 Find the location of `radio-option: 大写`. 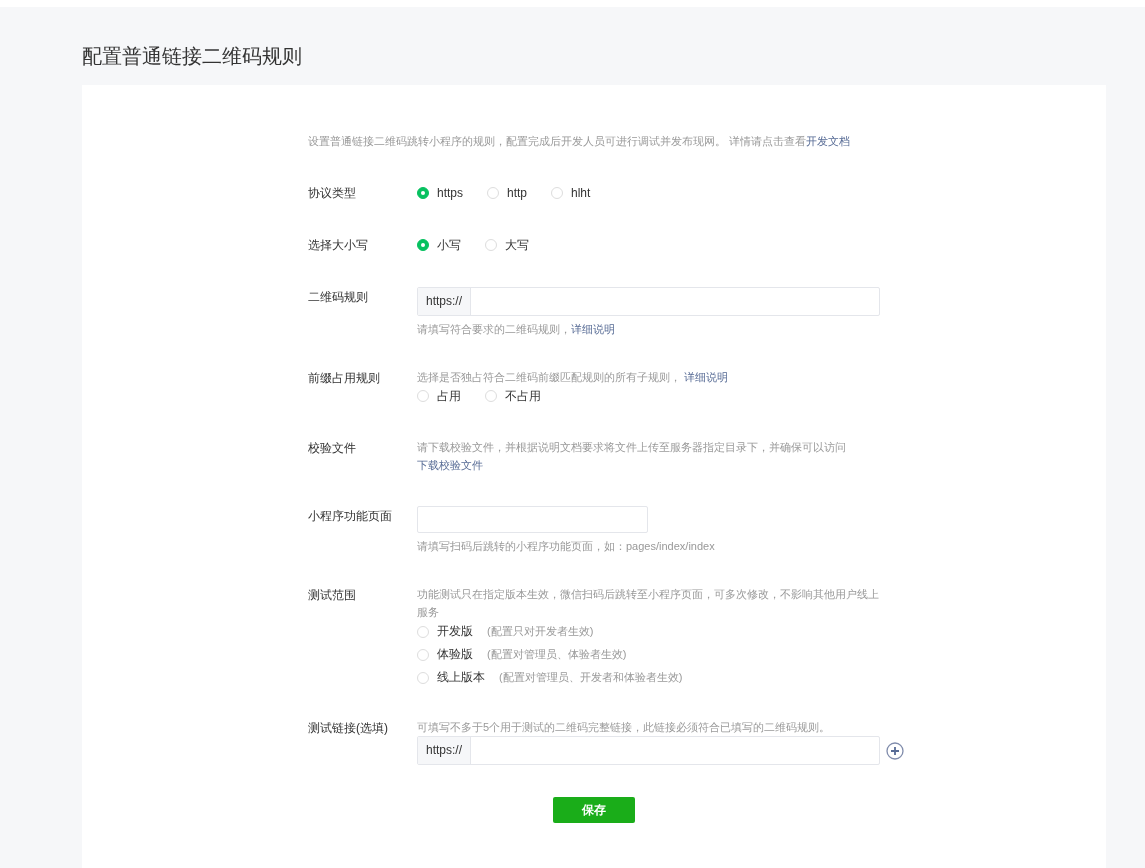

radio-option: 大写 is located at coordinates (507, 245).